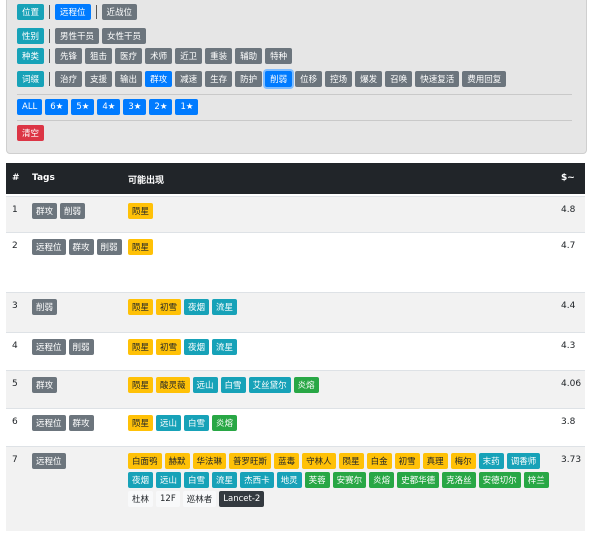 Image resolution: width=614 pixels, height=546 pixels. What do you see at coordinates (399, 79) in the screenshot?
I see `filter-option-affix: 召唤` at bounding box center [399, 79].